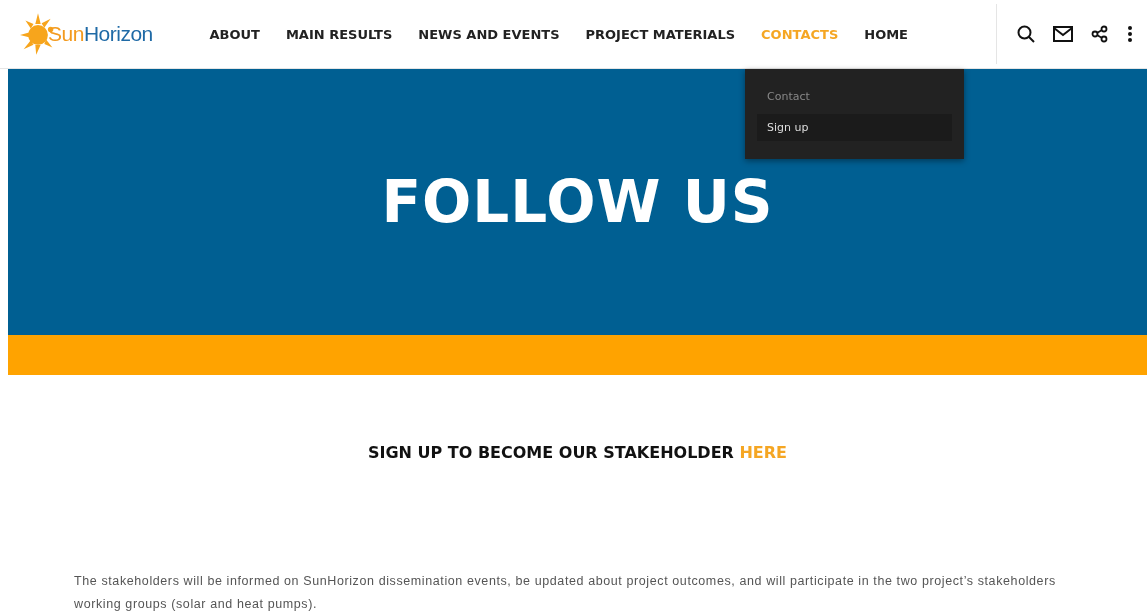  Describe the element at coordinates (565, 593) in the screenshot. I see `paragraph: The stakeholders will be informed on SunHorizon dissemination events, be updated about project outcomes, and will participate in the two project’s stakeholders working groups (solar and heat pumps).` at that location.